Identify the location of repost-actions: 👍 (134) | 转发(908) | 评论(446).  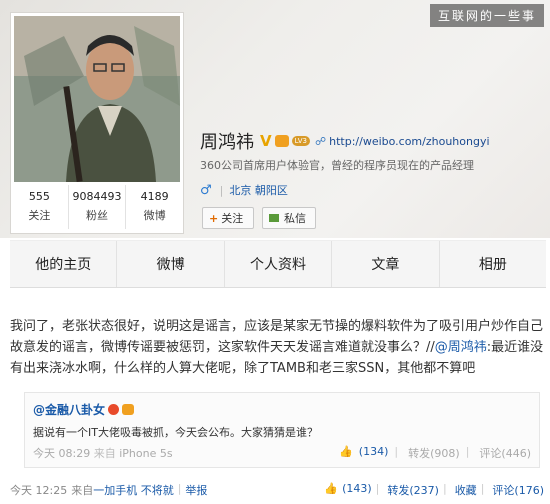
(429, 453).